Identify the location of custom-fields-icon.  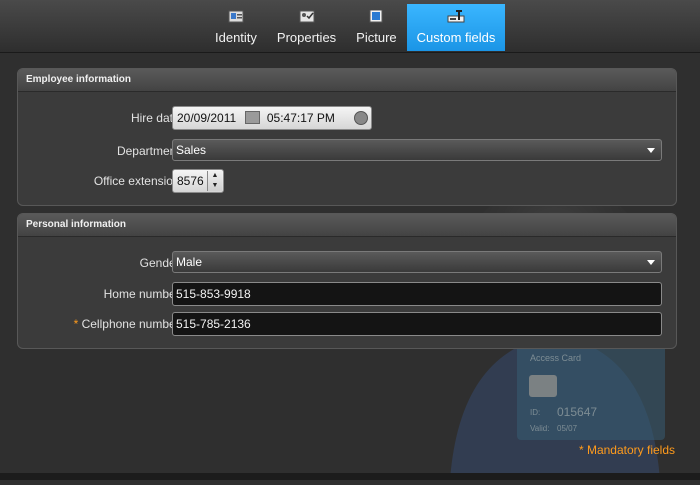
(456, 16).